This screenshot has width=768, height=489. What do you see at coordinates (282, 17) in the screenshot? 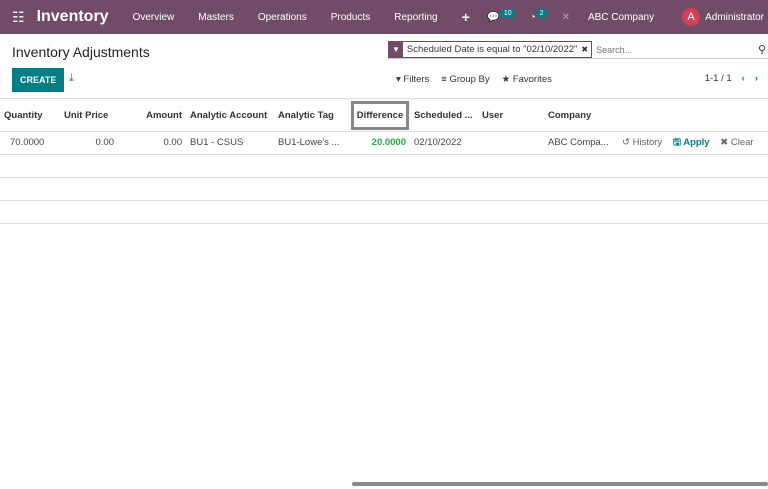
I see `menu-operations: Operations` at bounding box center [282, 17].